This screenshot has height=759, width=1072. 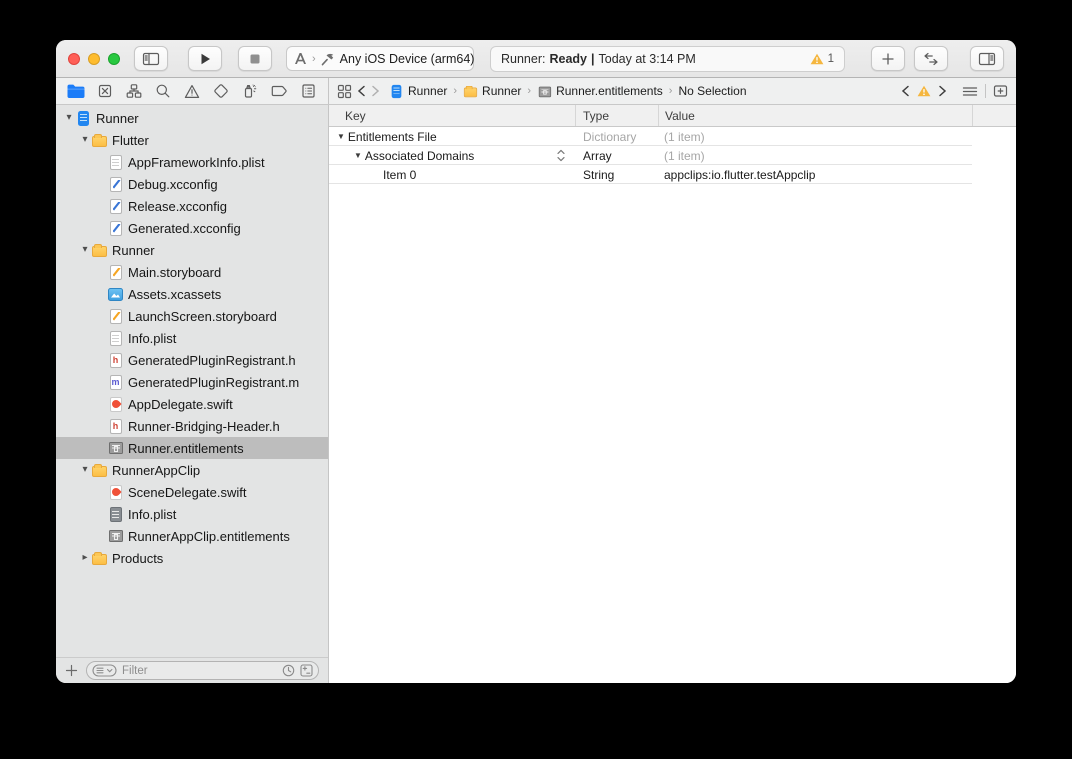 I want to click on navigator-tab-test-navigator, so click(x=221, y=91).